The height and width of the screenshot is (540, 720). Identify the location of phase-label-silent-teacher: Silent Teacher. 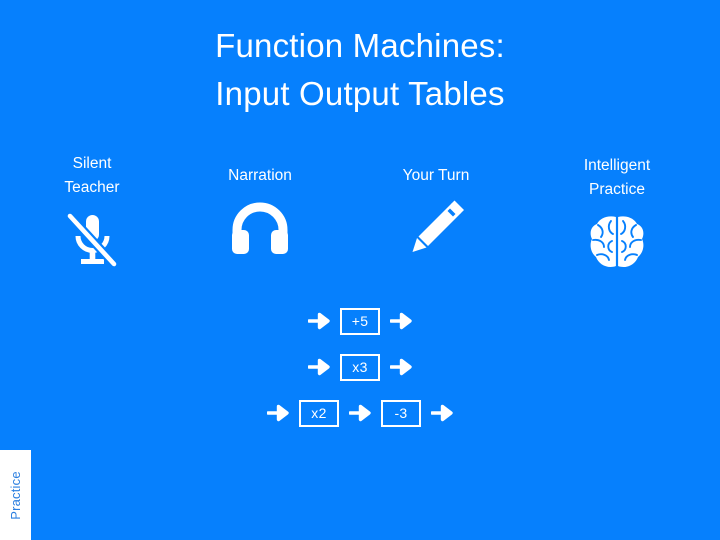
(92, 176).